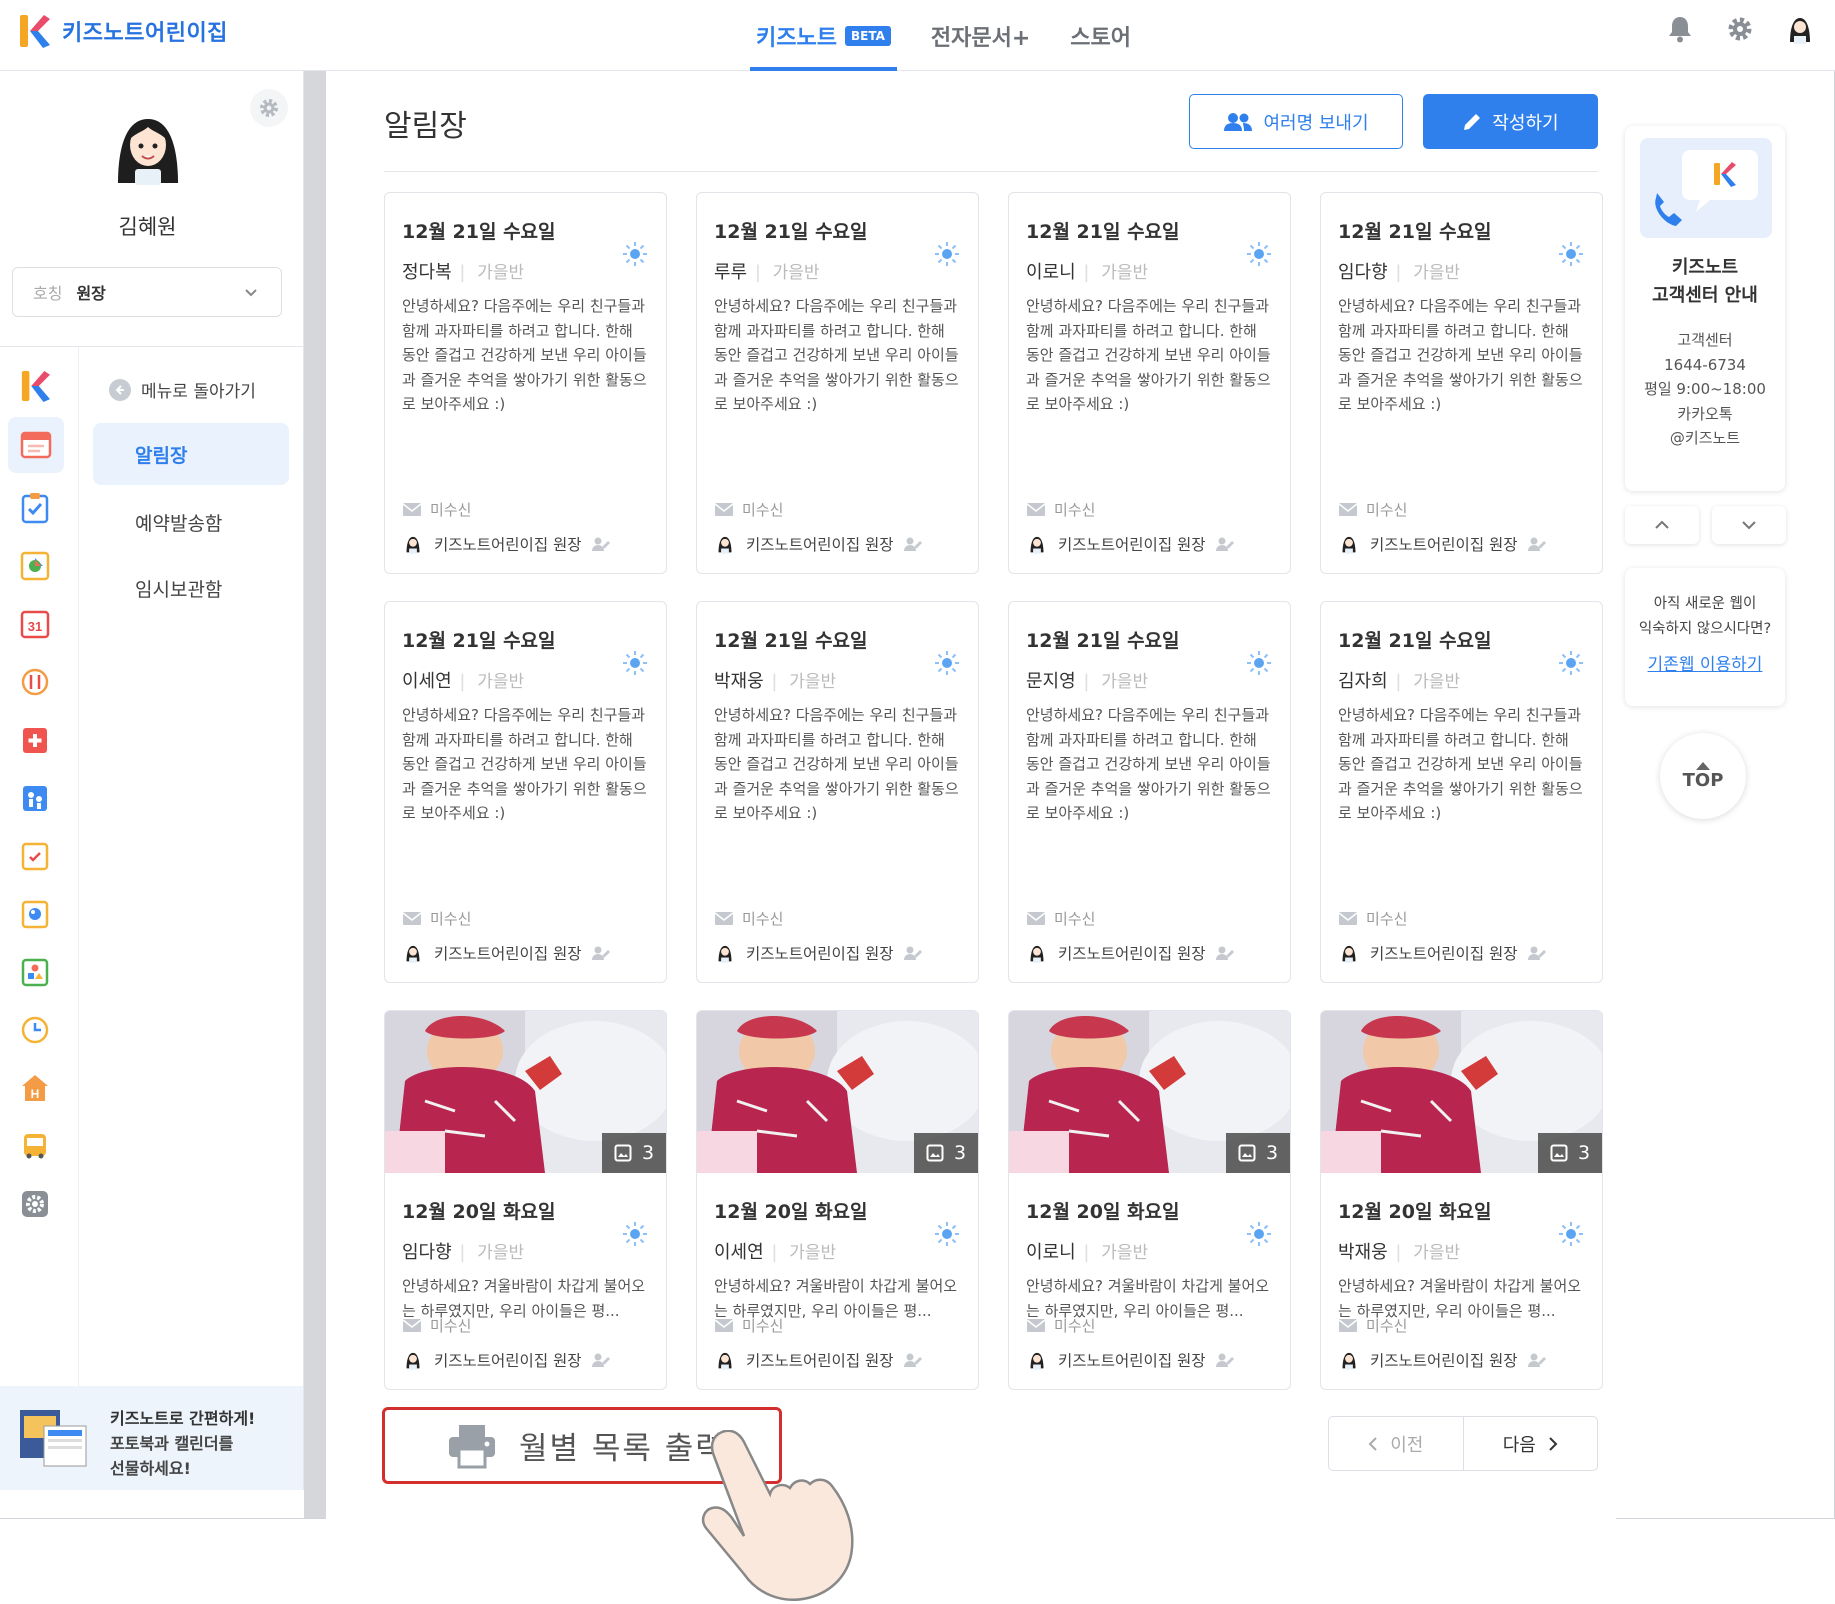 This screenshot has height=1604, width=1835. I want to click on calendar-icon: 31, so click(35, 624).